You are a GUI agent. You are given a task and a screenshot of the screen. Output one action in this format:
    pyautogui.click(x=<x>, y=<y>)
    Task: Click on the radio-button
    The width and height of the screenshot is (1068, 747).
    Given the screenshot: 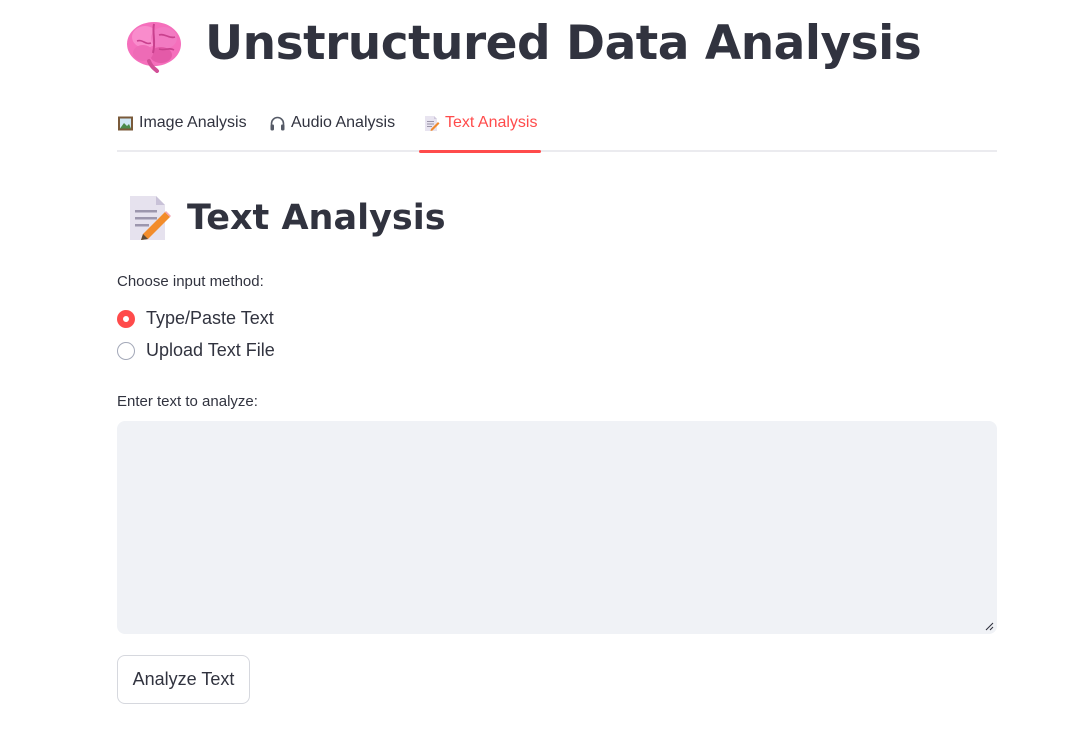 What is the action you would take?
    pyautogui.click(x=126, y=350)
    